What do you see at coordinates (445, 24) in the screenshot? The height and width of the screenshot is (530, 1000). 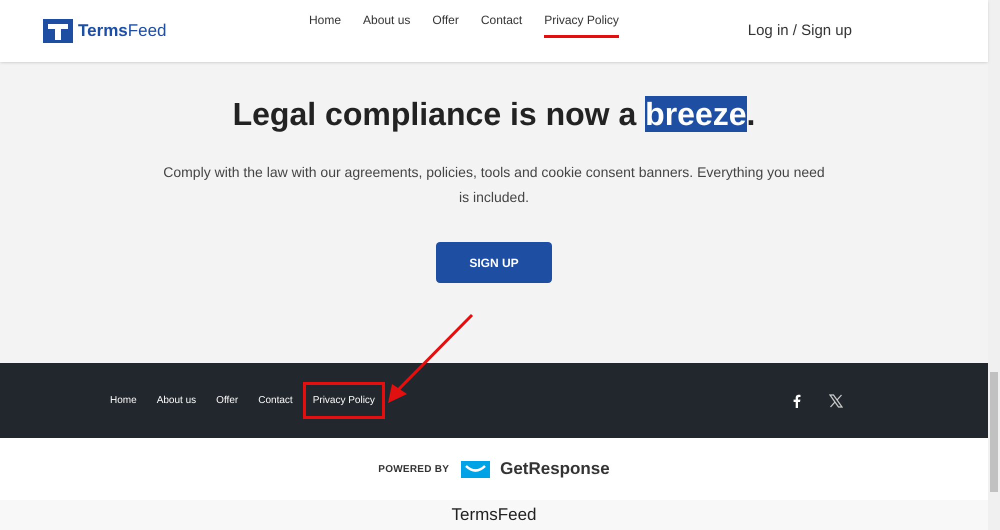 I see `nav-link: Offer` at bounding box center [445, 24].